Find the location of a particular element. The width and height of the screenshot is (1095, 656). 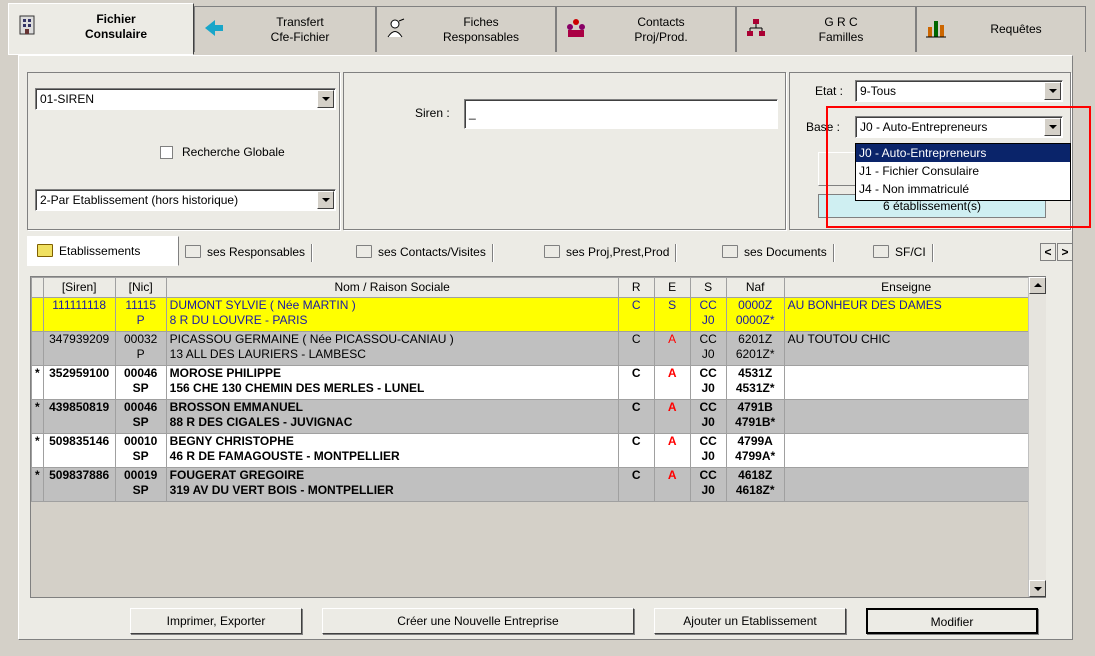

tab-label: Contacts Proj/Prod. is located at coordinates (661, 29).